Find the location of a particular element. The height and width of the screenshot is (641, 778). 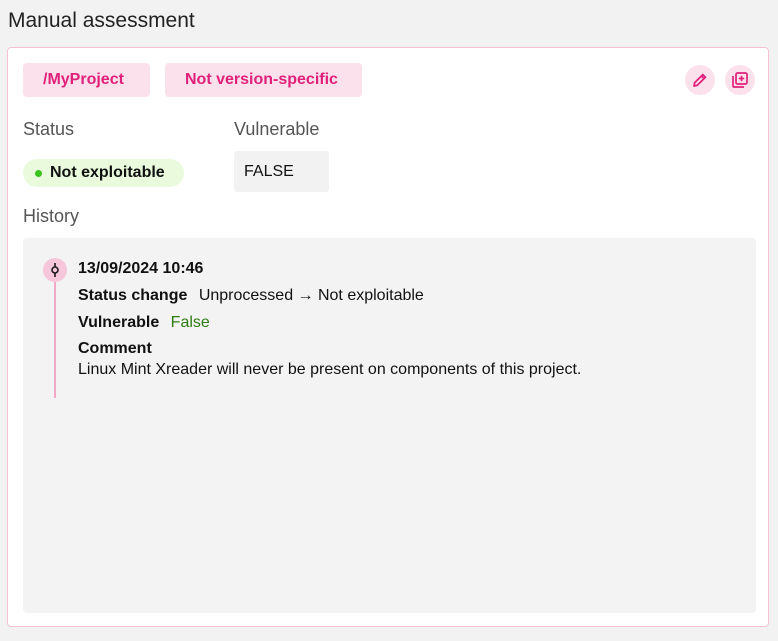

status-dot-icon is located at coordinates (38, 173).